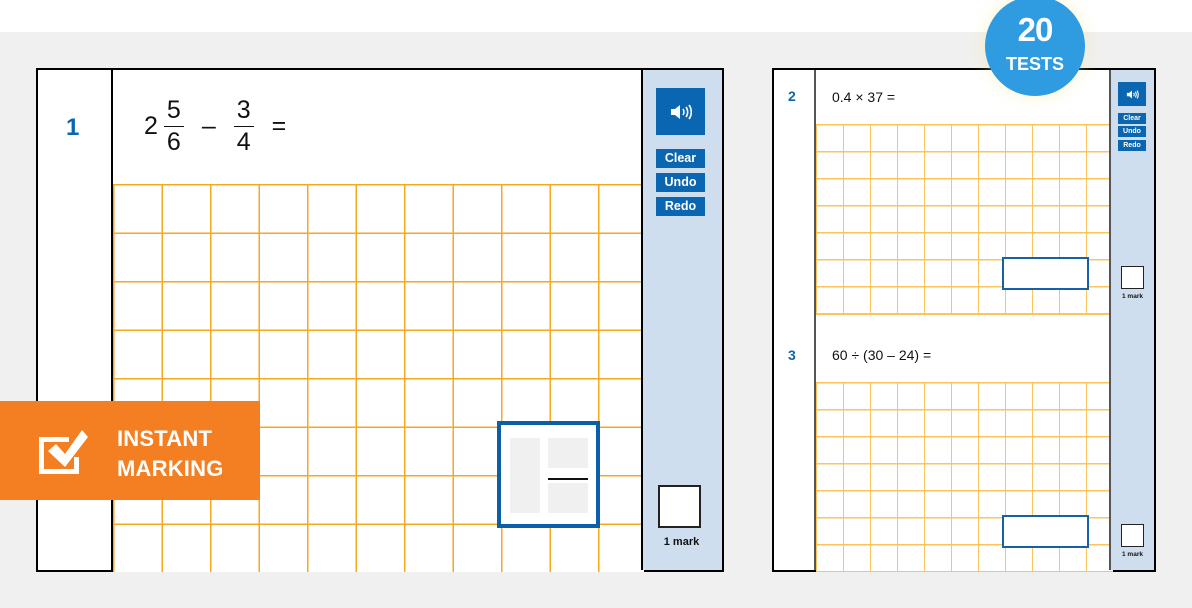 The width and height of the screenshot is (1192, 608). What do you see at coordinates (173, 112) in the screenshot?
I see `numerator: 5` at bounding box center [173, 112].